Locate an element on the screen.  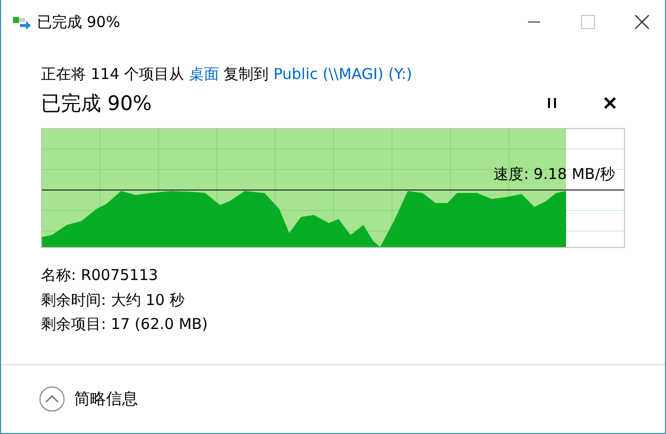
minimize-icon is located at coordinates (534, 22).